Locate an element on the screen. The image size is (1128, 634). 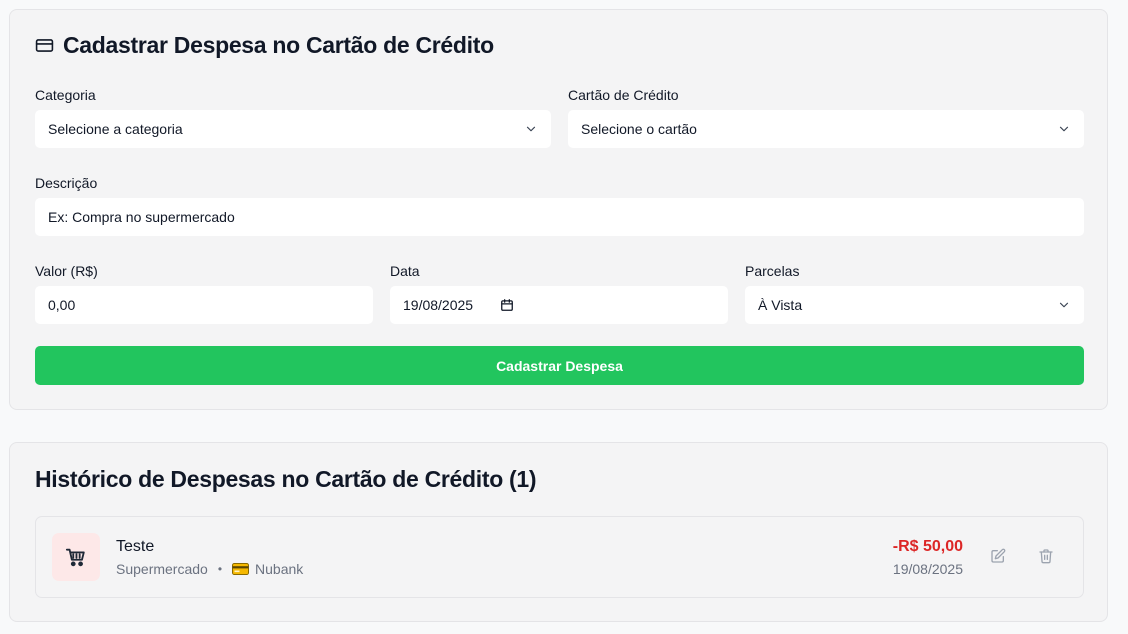
description-input-wrapper is located at coordinates (559, 217).